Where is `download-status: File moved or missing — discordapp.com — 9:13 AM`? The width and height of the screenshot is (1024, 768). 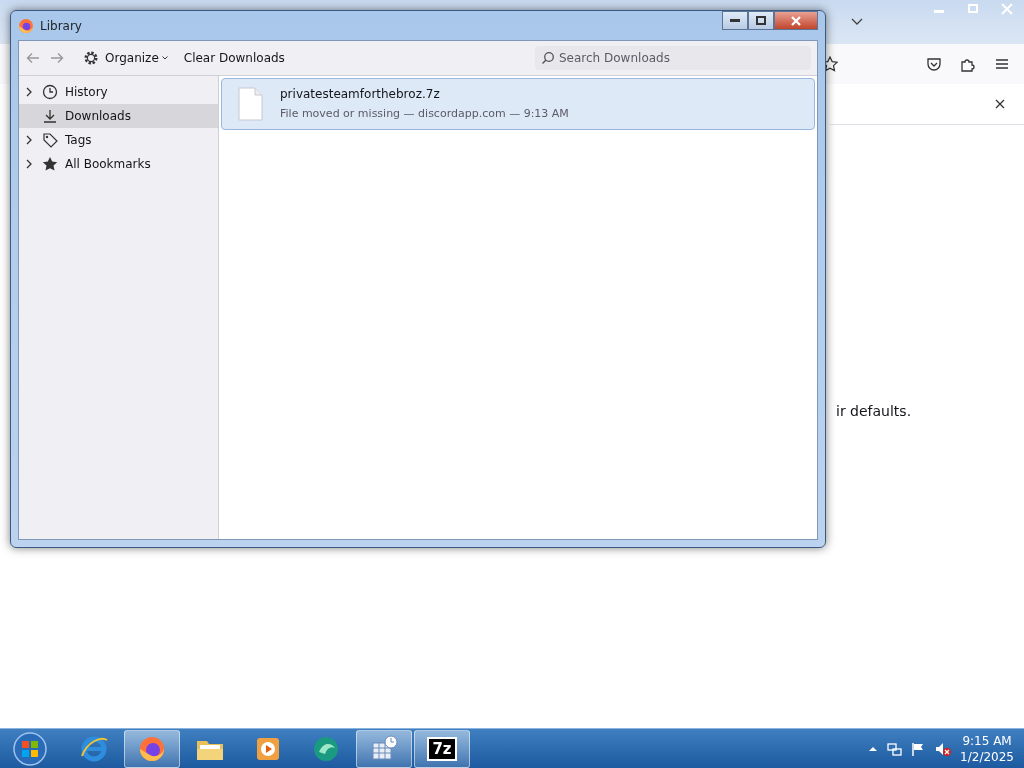
download-status: File moved or missing — discordapp.com — 9:13 AM is located at coordinates (424, 114).